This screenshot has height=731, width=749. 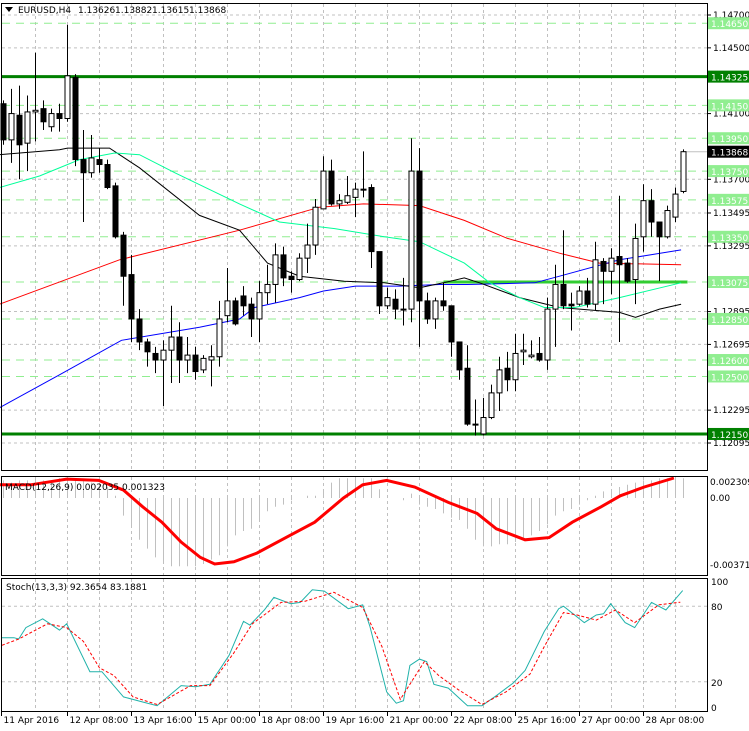 I want to click on level-price-label: 1.13575, so click(x=729, y=202).